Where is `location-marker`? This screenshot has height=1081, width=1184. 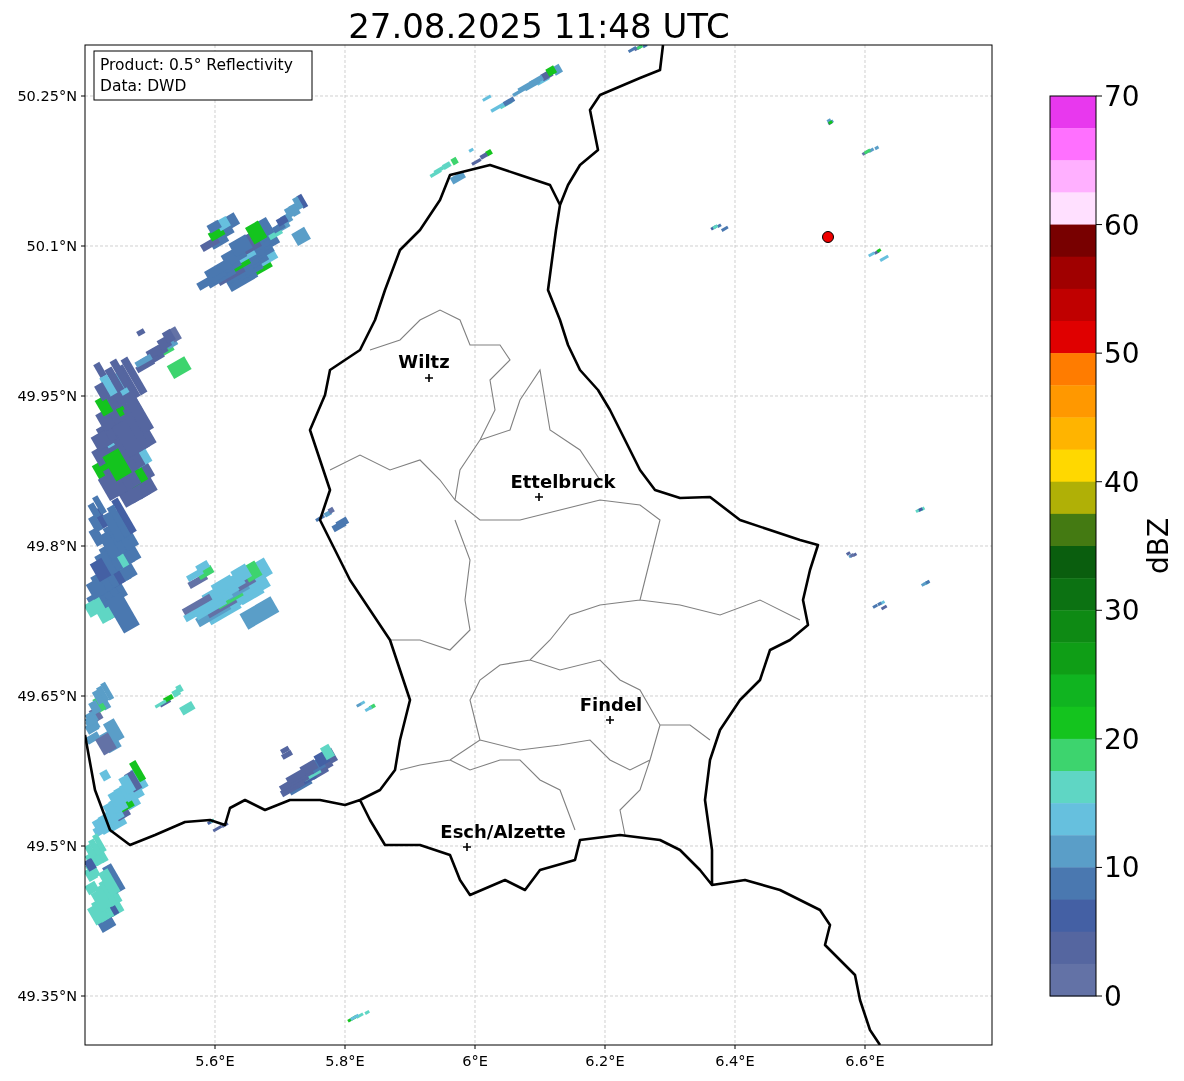
location-marker is located at coordinates (828, 237).